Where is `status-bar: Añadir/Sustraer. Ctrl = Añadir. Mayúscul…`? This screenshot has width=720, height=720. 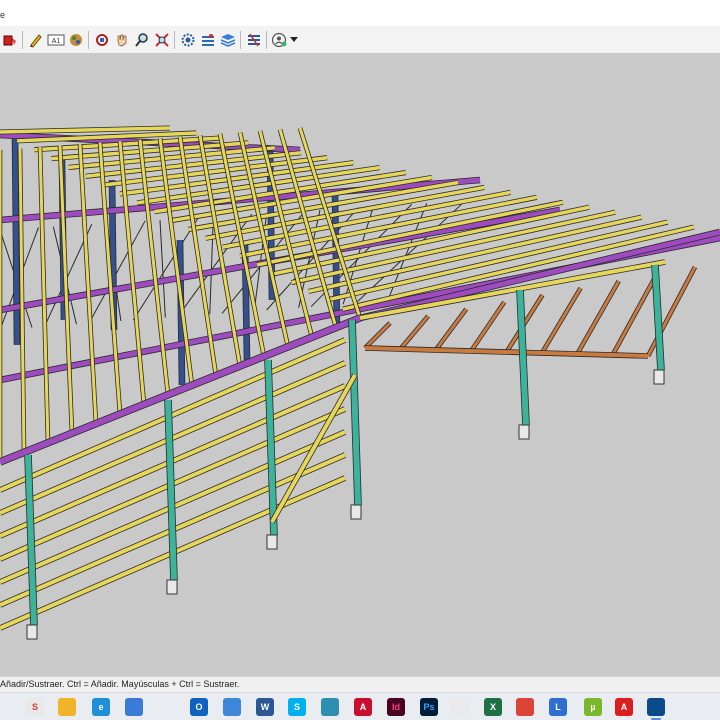
status-bar: Añadir/Sustraer. Ctrl = Añadir. Mayúscul… is located at coordinates (360, 684).